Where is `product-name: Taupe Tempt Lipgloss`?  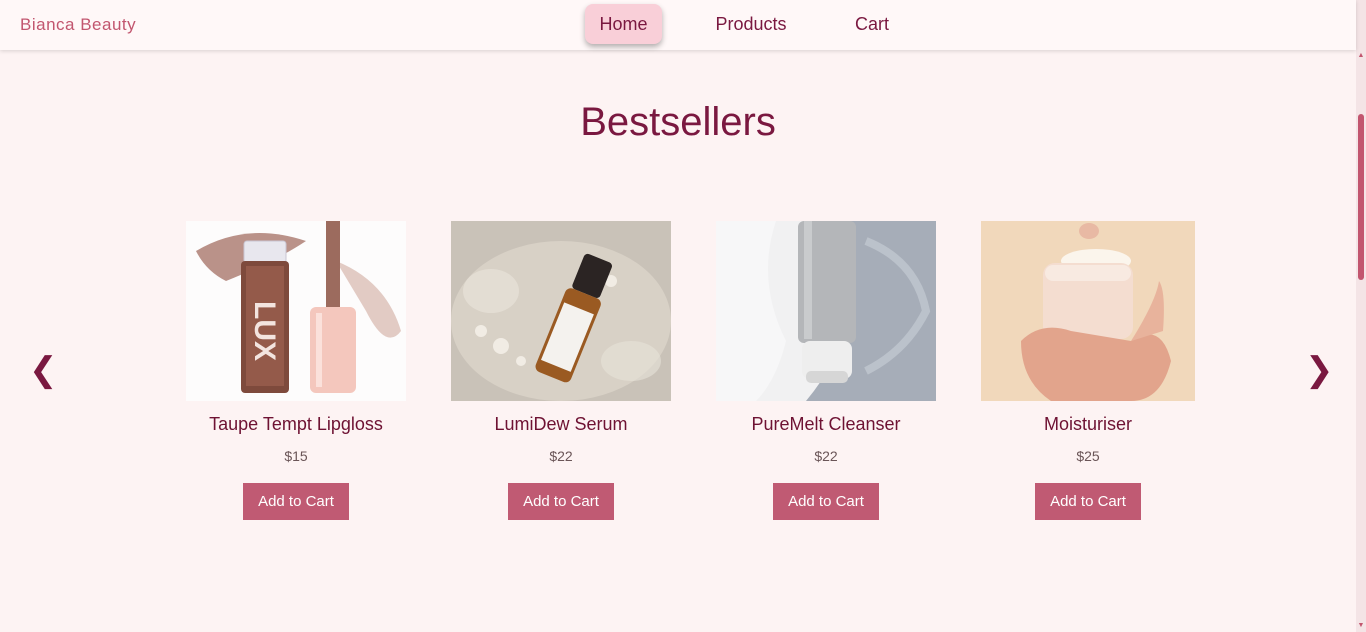 product-name: Taupe Tempt Lipgloss is located at coordinates (296, 425).